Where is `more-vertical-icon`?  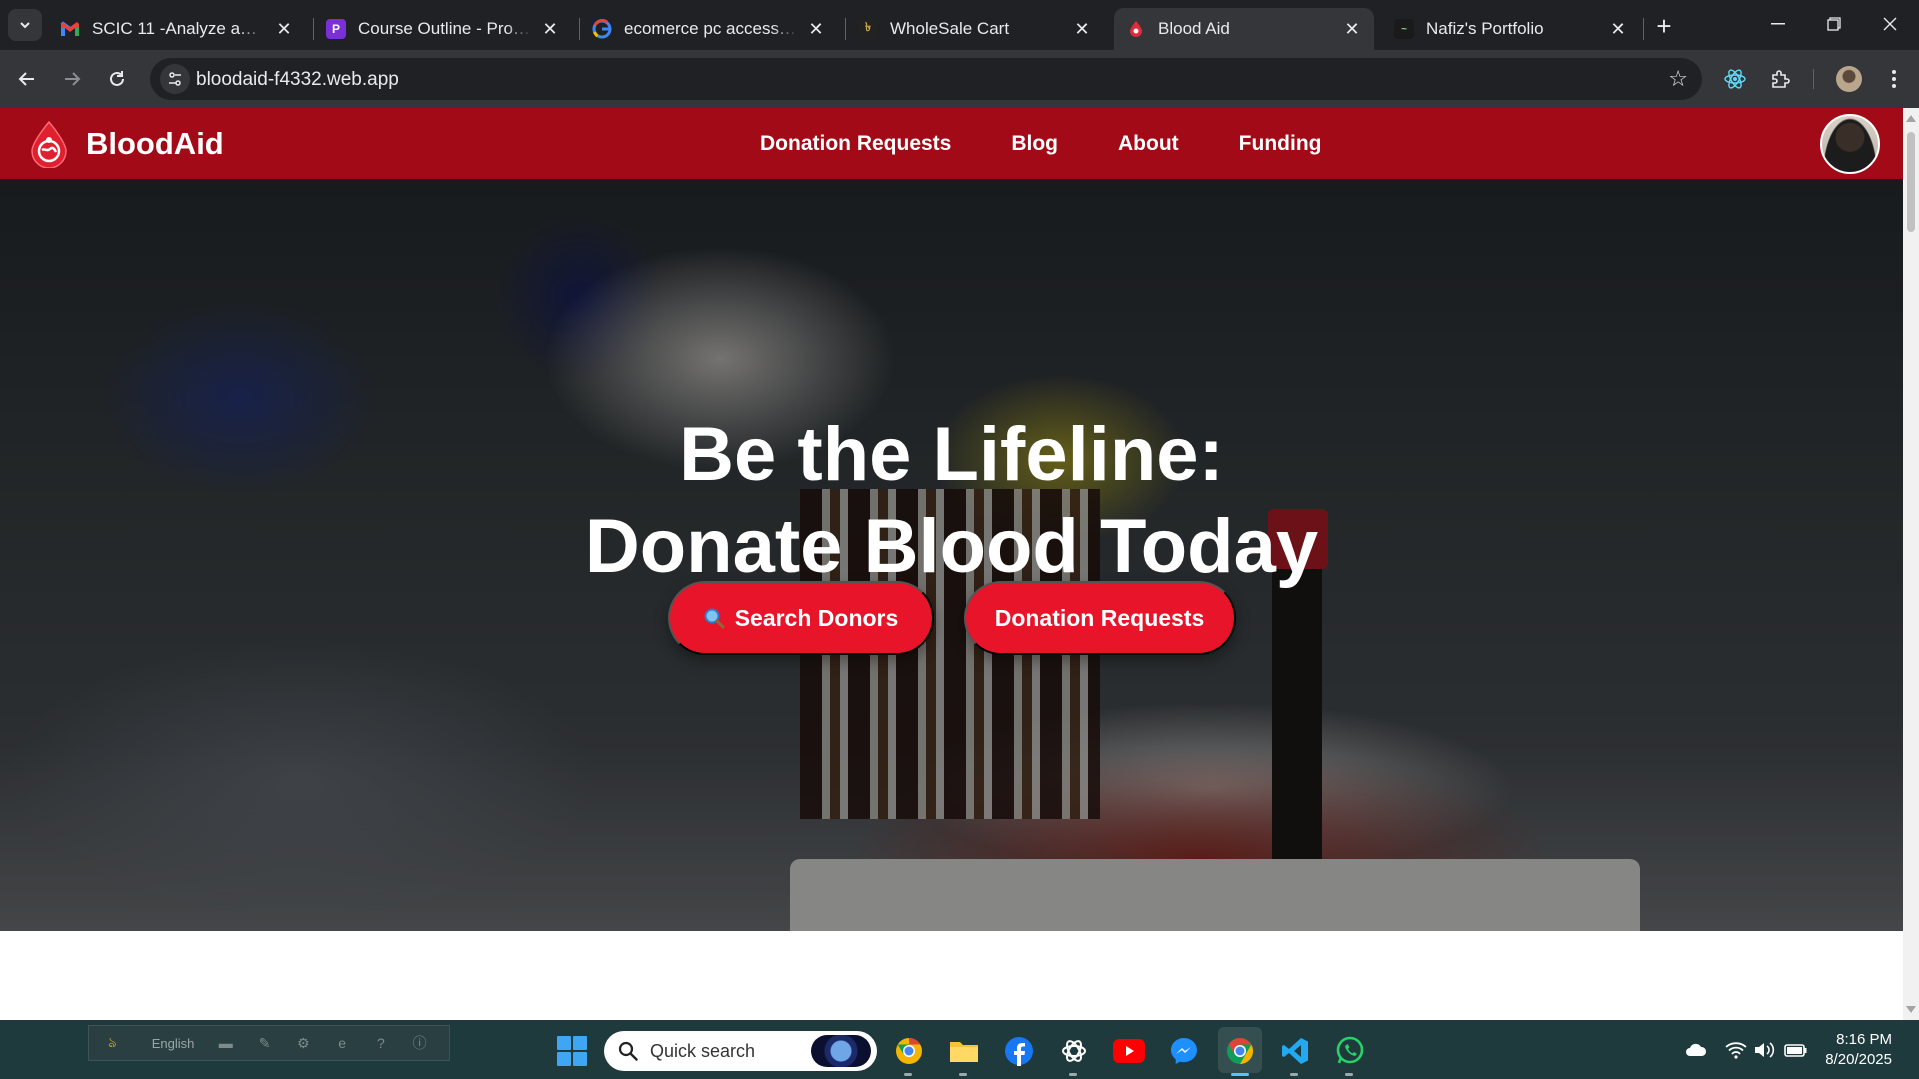
more-vertical-icon is located at coordinates (1894, 79).